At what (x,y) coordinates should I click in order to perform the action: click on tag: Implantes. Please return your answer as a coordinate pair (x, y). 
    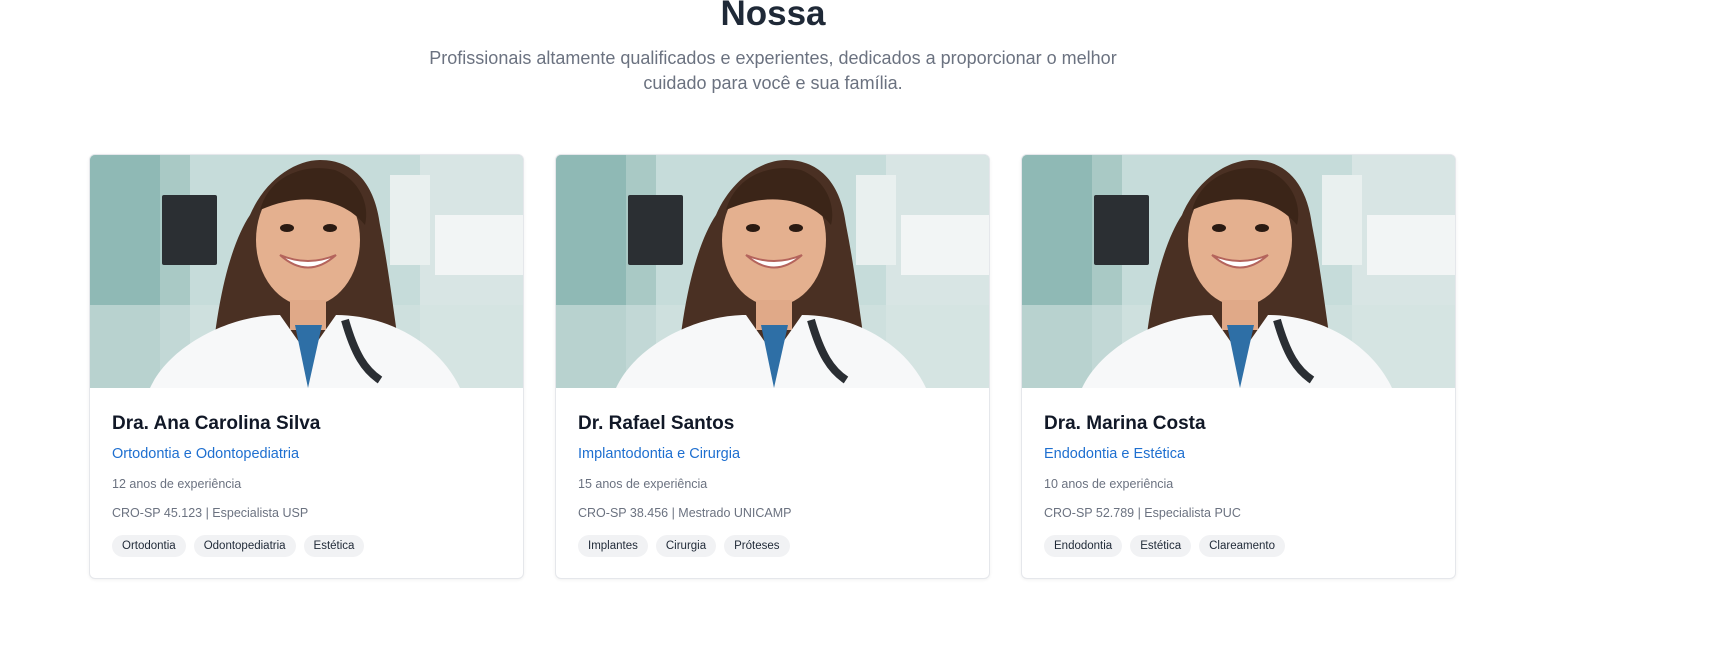
    Looking at the image, I should click on (613, 546).